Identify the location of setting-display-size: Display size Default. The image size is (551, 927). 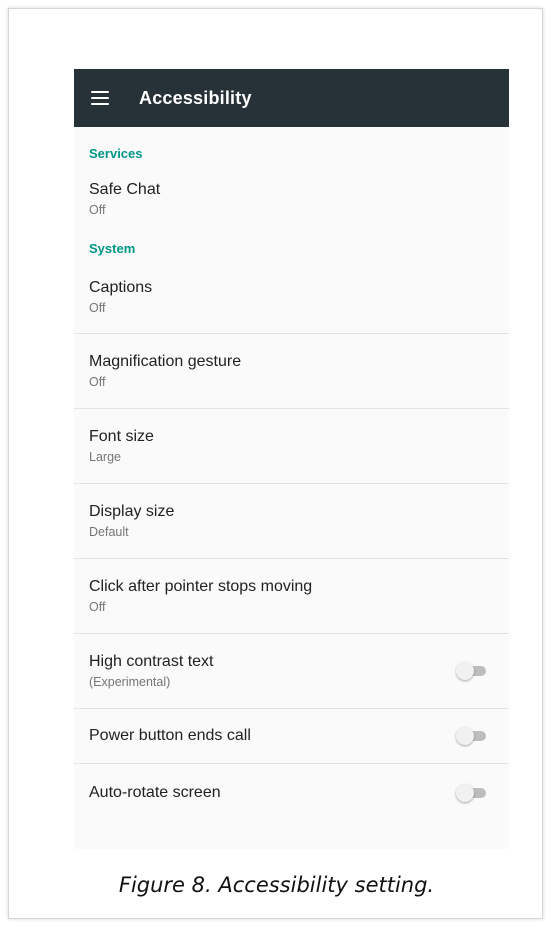
(291, 521).